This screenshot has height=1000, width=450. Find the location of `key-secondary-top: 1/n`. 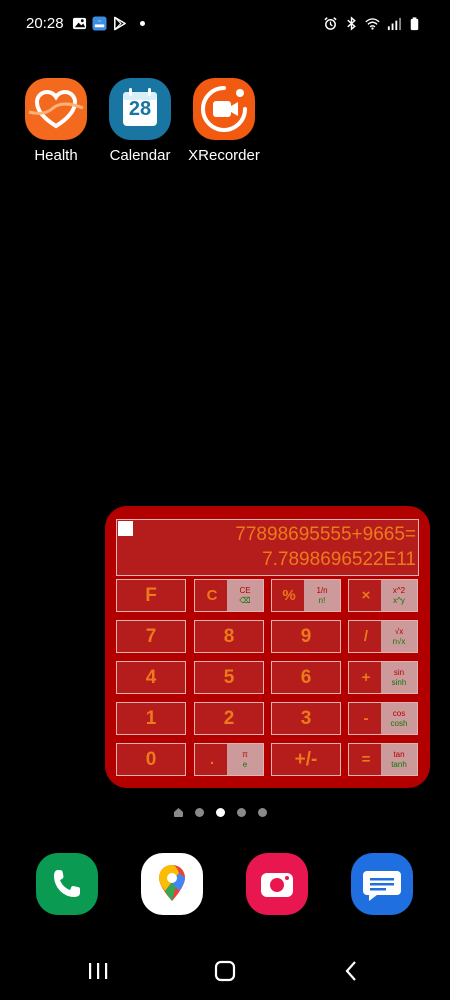

key-secondary-top: 1/n is located at coordinates (322, 590).